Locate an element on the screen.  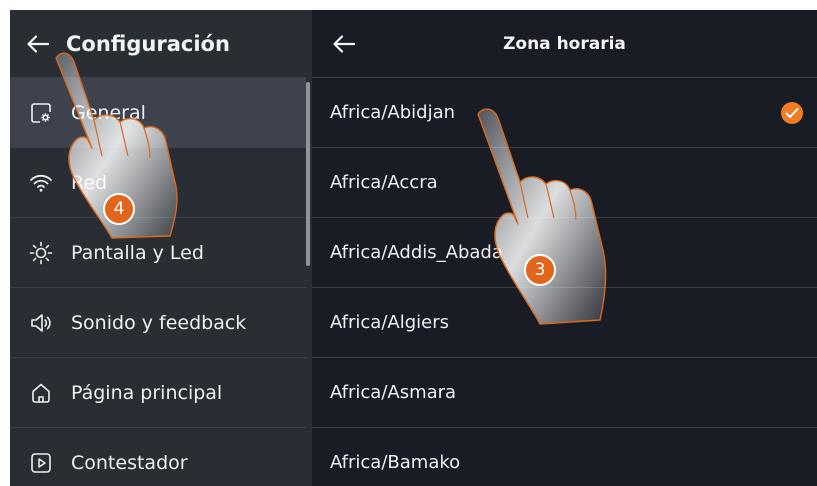
timezone-option-label: Africa/Accra is located at coordinates (384, 182).